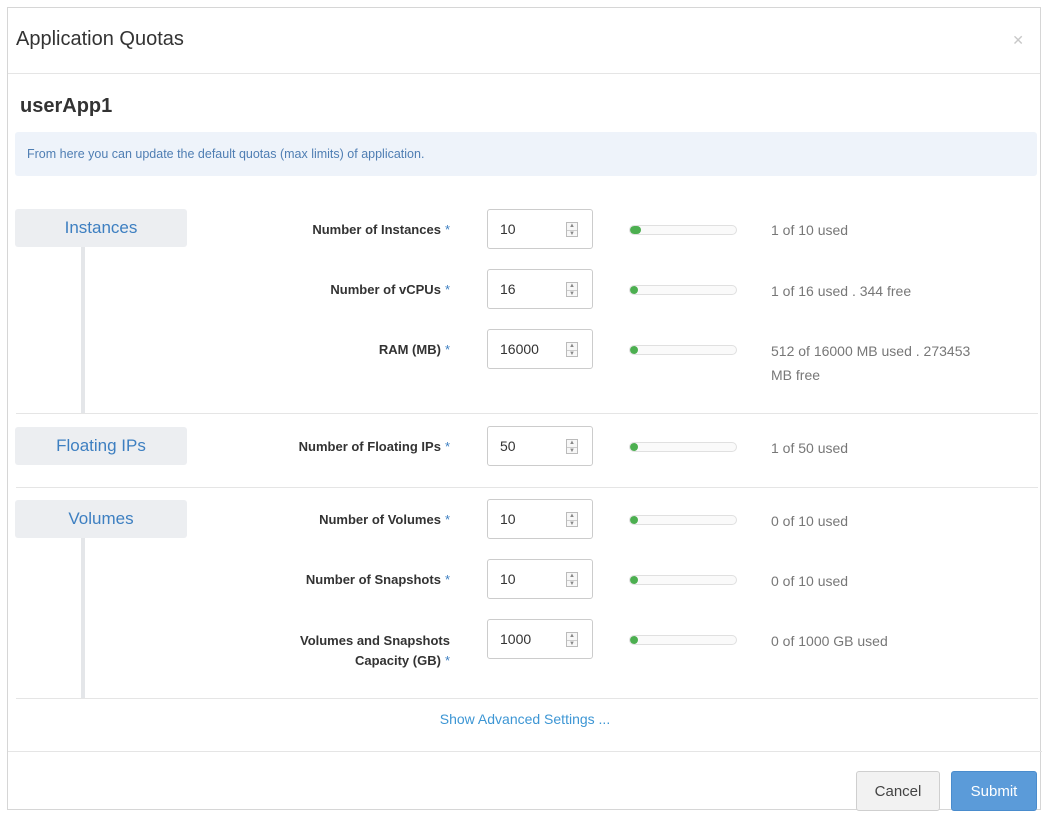 This screenshot has width=1048, height=817. What do you see at coordinates (528, 229) in the screenshot?
I see `instances-input` at bounding box center [528, 229].